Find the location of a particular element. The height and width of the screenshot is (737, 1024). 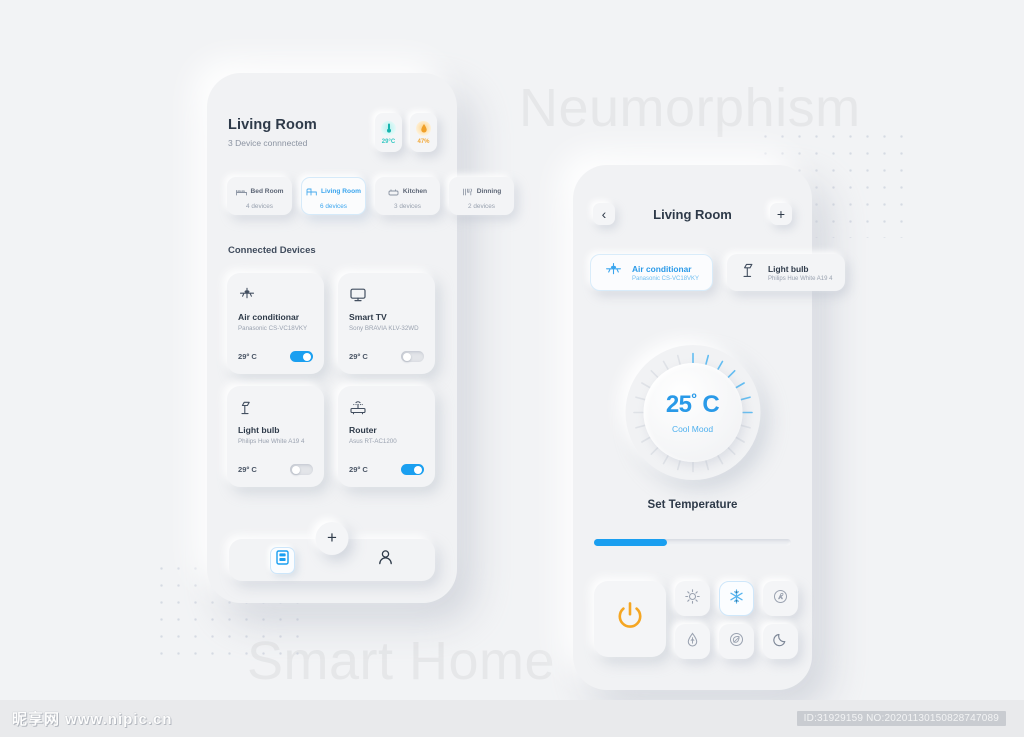

humidity-badge: 47% is located at coordinates (423, 132).